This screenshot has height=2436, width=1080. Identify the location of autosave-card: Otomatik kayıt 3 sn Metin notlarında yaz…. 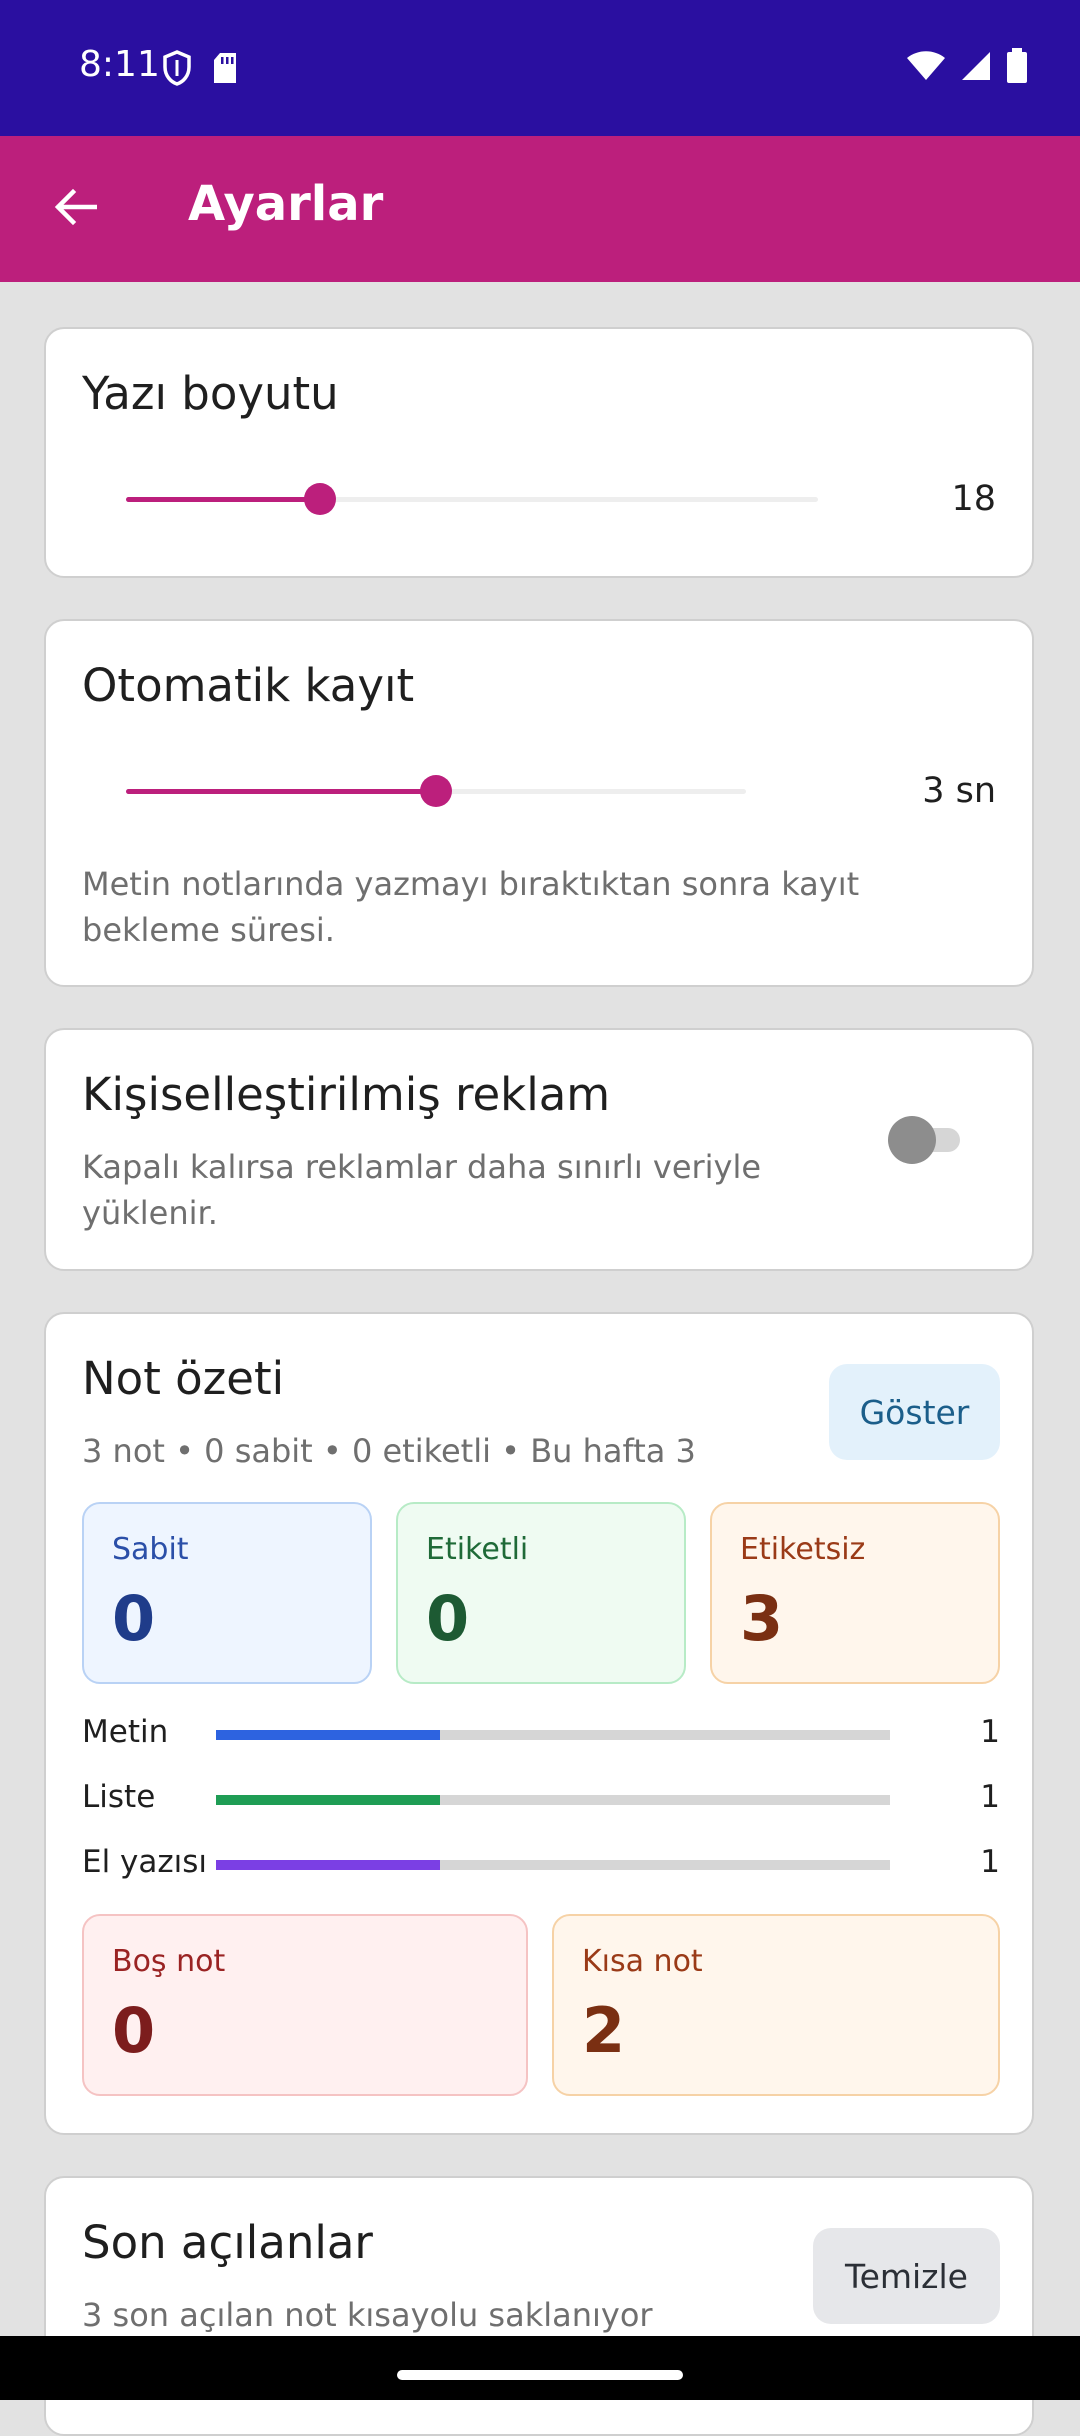
(539, 803).